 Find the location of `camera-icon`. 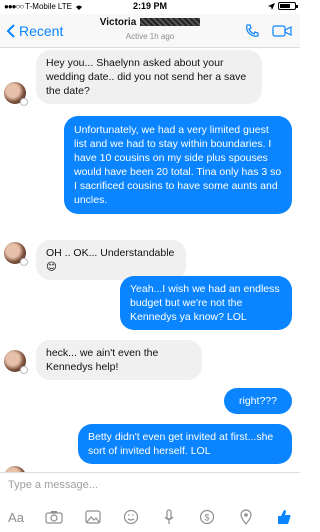

camera-icon is located at coordinates (54, 517).